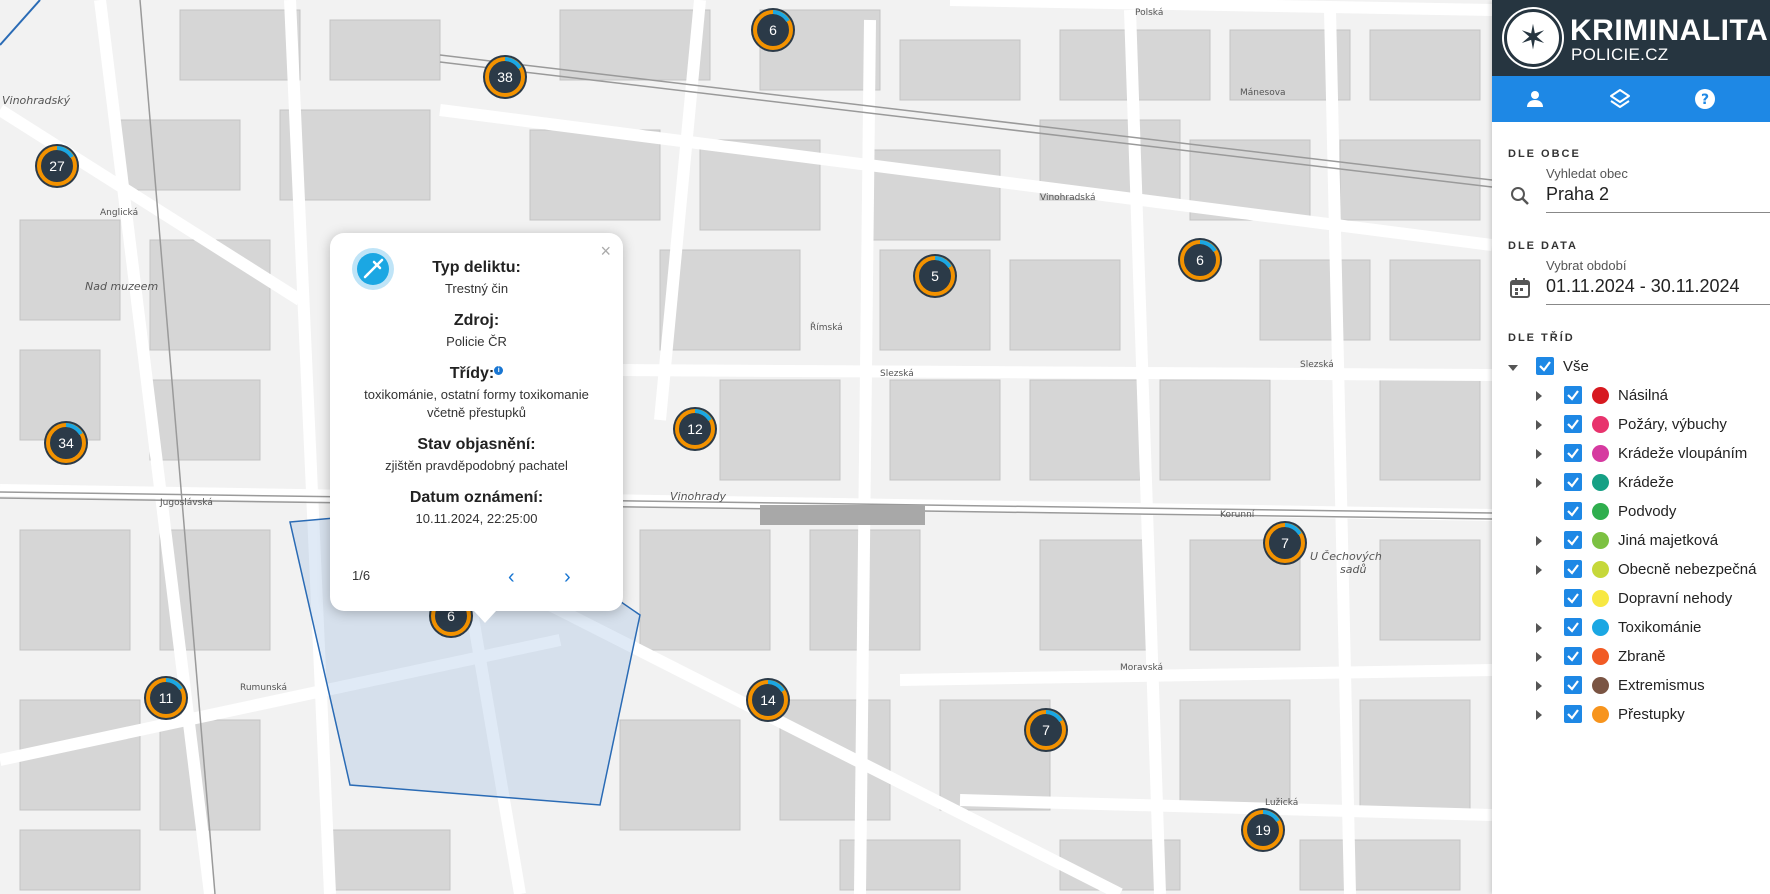 This screenshot has width=1770, height=894. I want to click on class-row: Podvody, so click(1631, 513).